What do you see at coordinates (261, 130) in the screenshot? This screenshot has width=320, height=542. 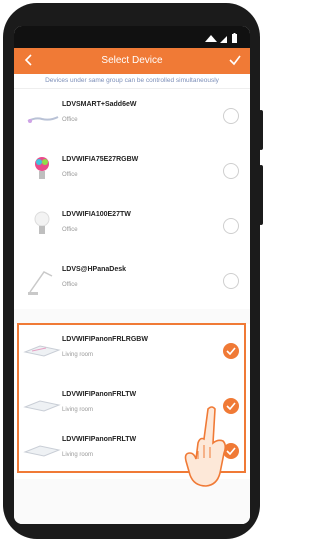 I see `power-button` at bounding box center [261, 130].